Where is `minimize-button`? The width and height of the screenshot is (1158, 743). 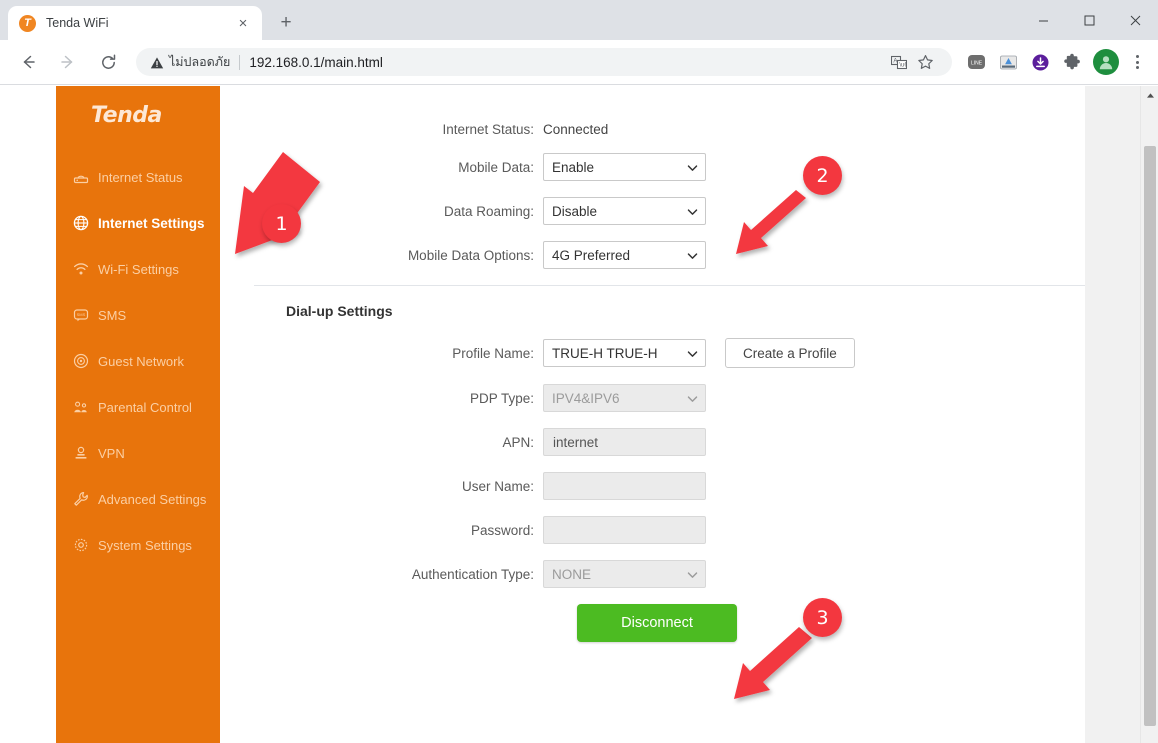
minimize-button is located at coordinates (1043, 20).